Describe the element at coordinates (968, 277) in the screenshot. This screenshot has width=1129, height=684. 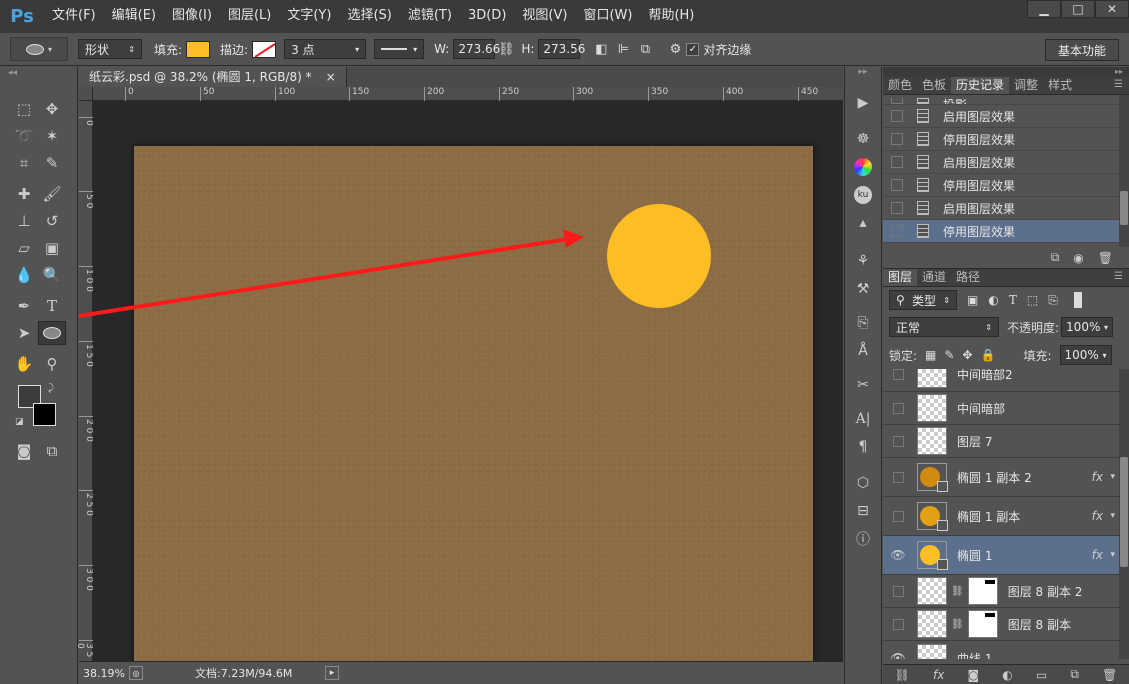
I see `tab-paths: 路径` at that location.